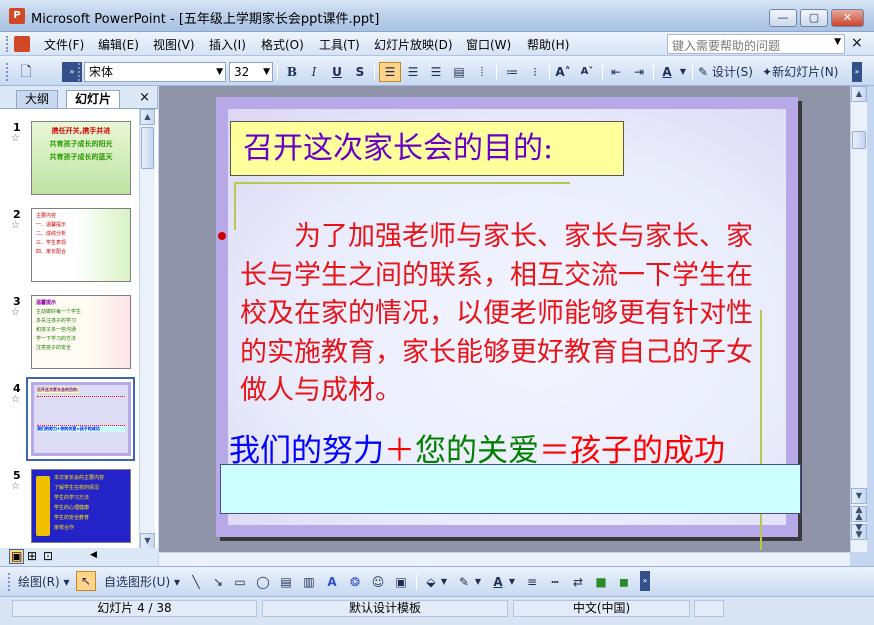 The width and height of the screenshot is (874, 625). I want to click on text-direction-icon: ⦙, so click(482, 72).